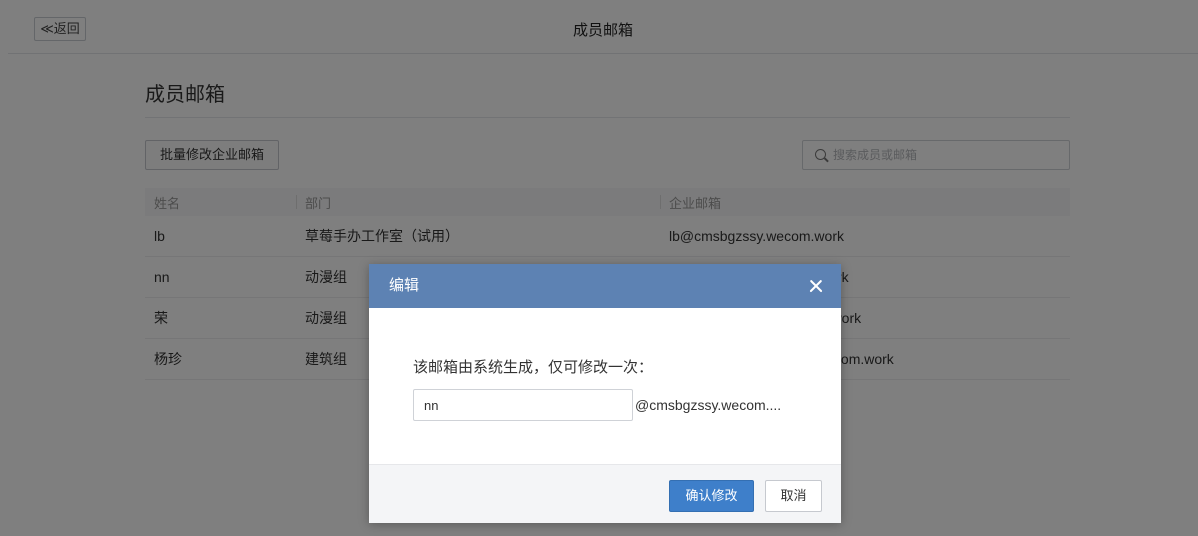 The image size is (1198, 536). Describe the element at coordinates (523, 405) in the screenshot. I see `mailbox-prefix-input` at that location.